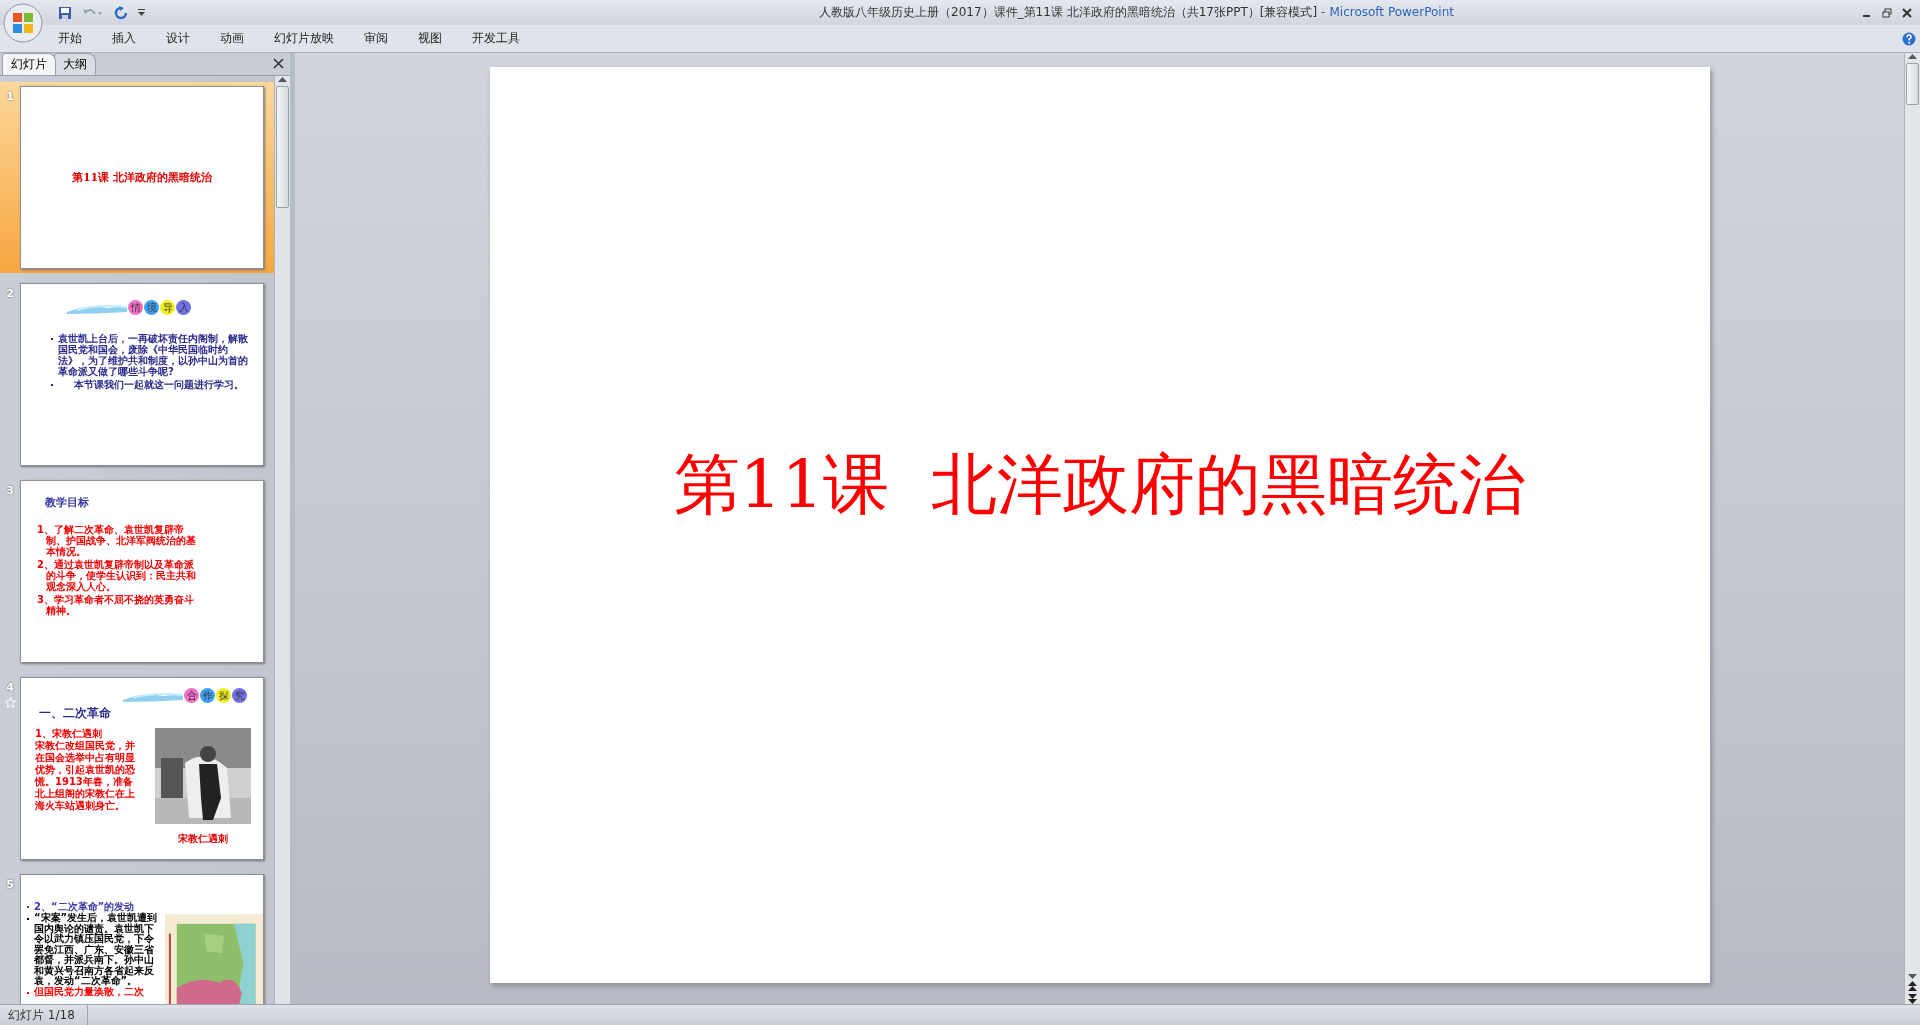 Image resolution: width=1920 pixels, height=1025 pixels. What do you see at coordinates (376, 38) in the screenshot?
I see `ribbon-tab: 审阅` at bounding box center [376, 38].